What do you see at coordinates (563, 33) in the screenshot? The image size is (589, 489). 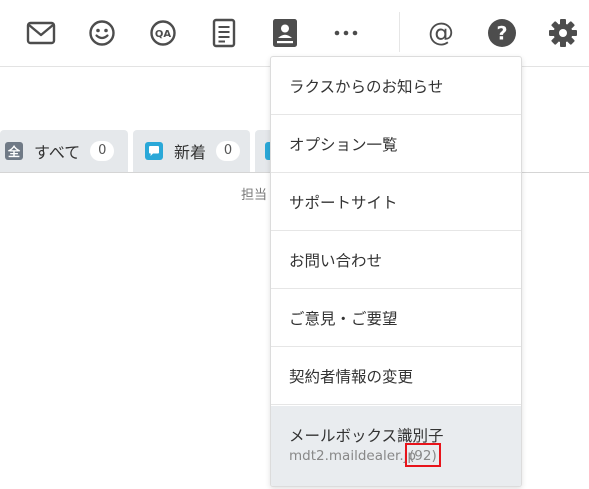 I see `gear-icon` at bounding box center [563, 33].